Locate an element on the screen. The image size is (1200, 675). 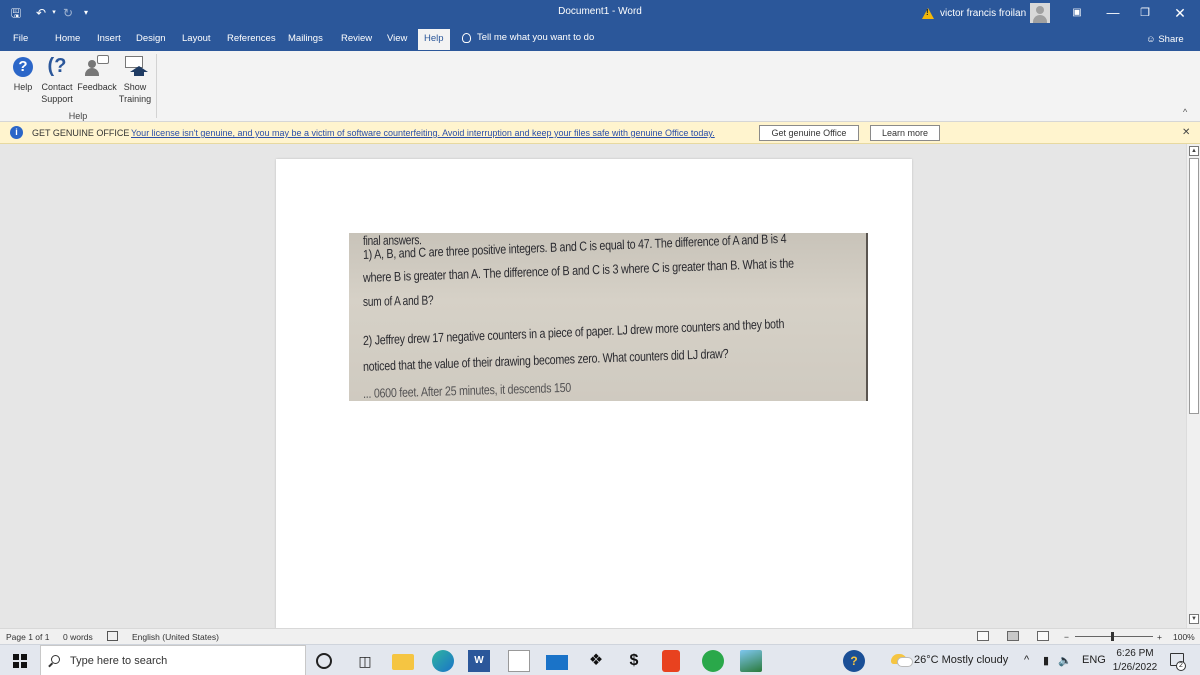
word-app-icon: W is located at coordinates (479, 661).